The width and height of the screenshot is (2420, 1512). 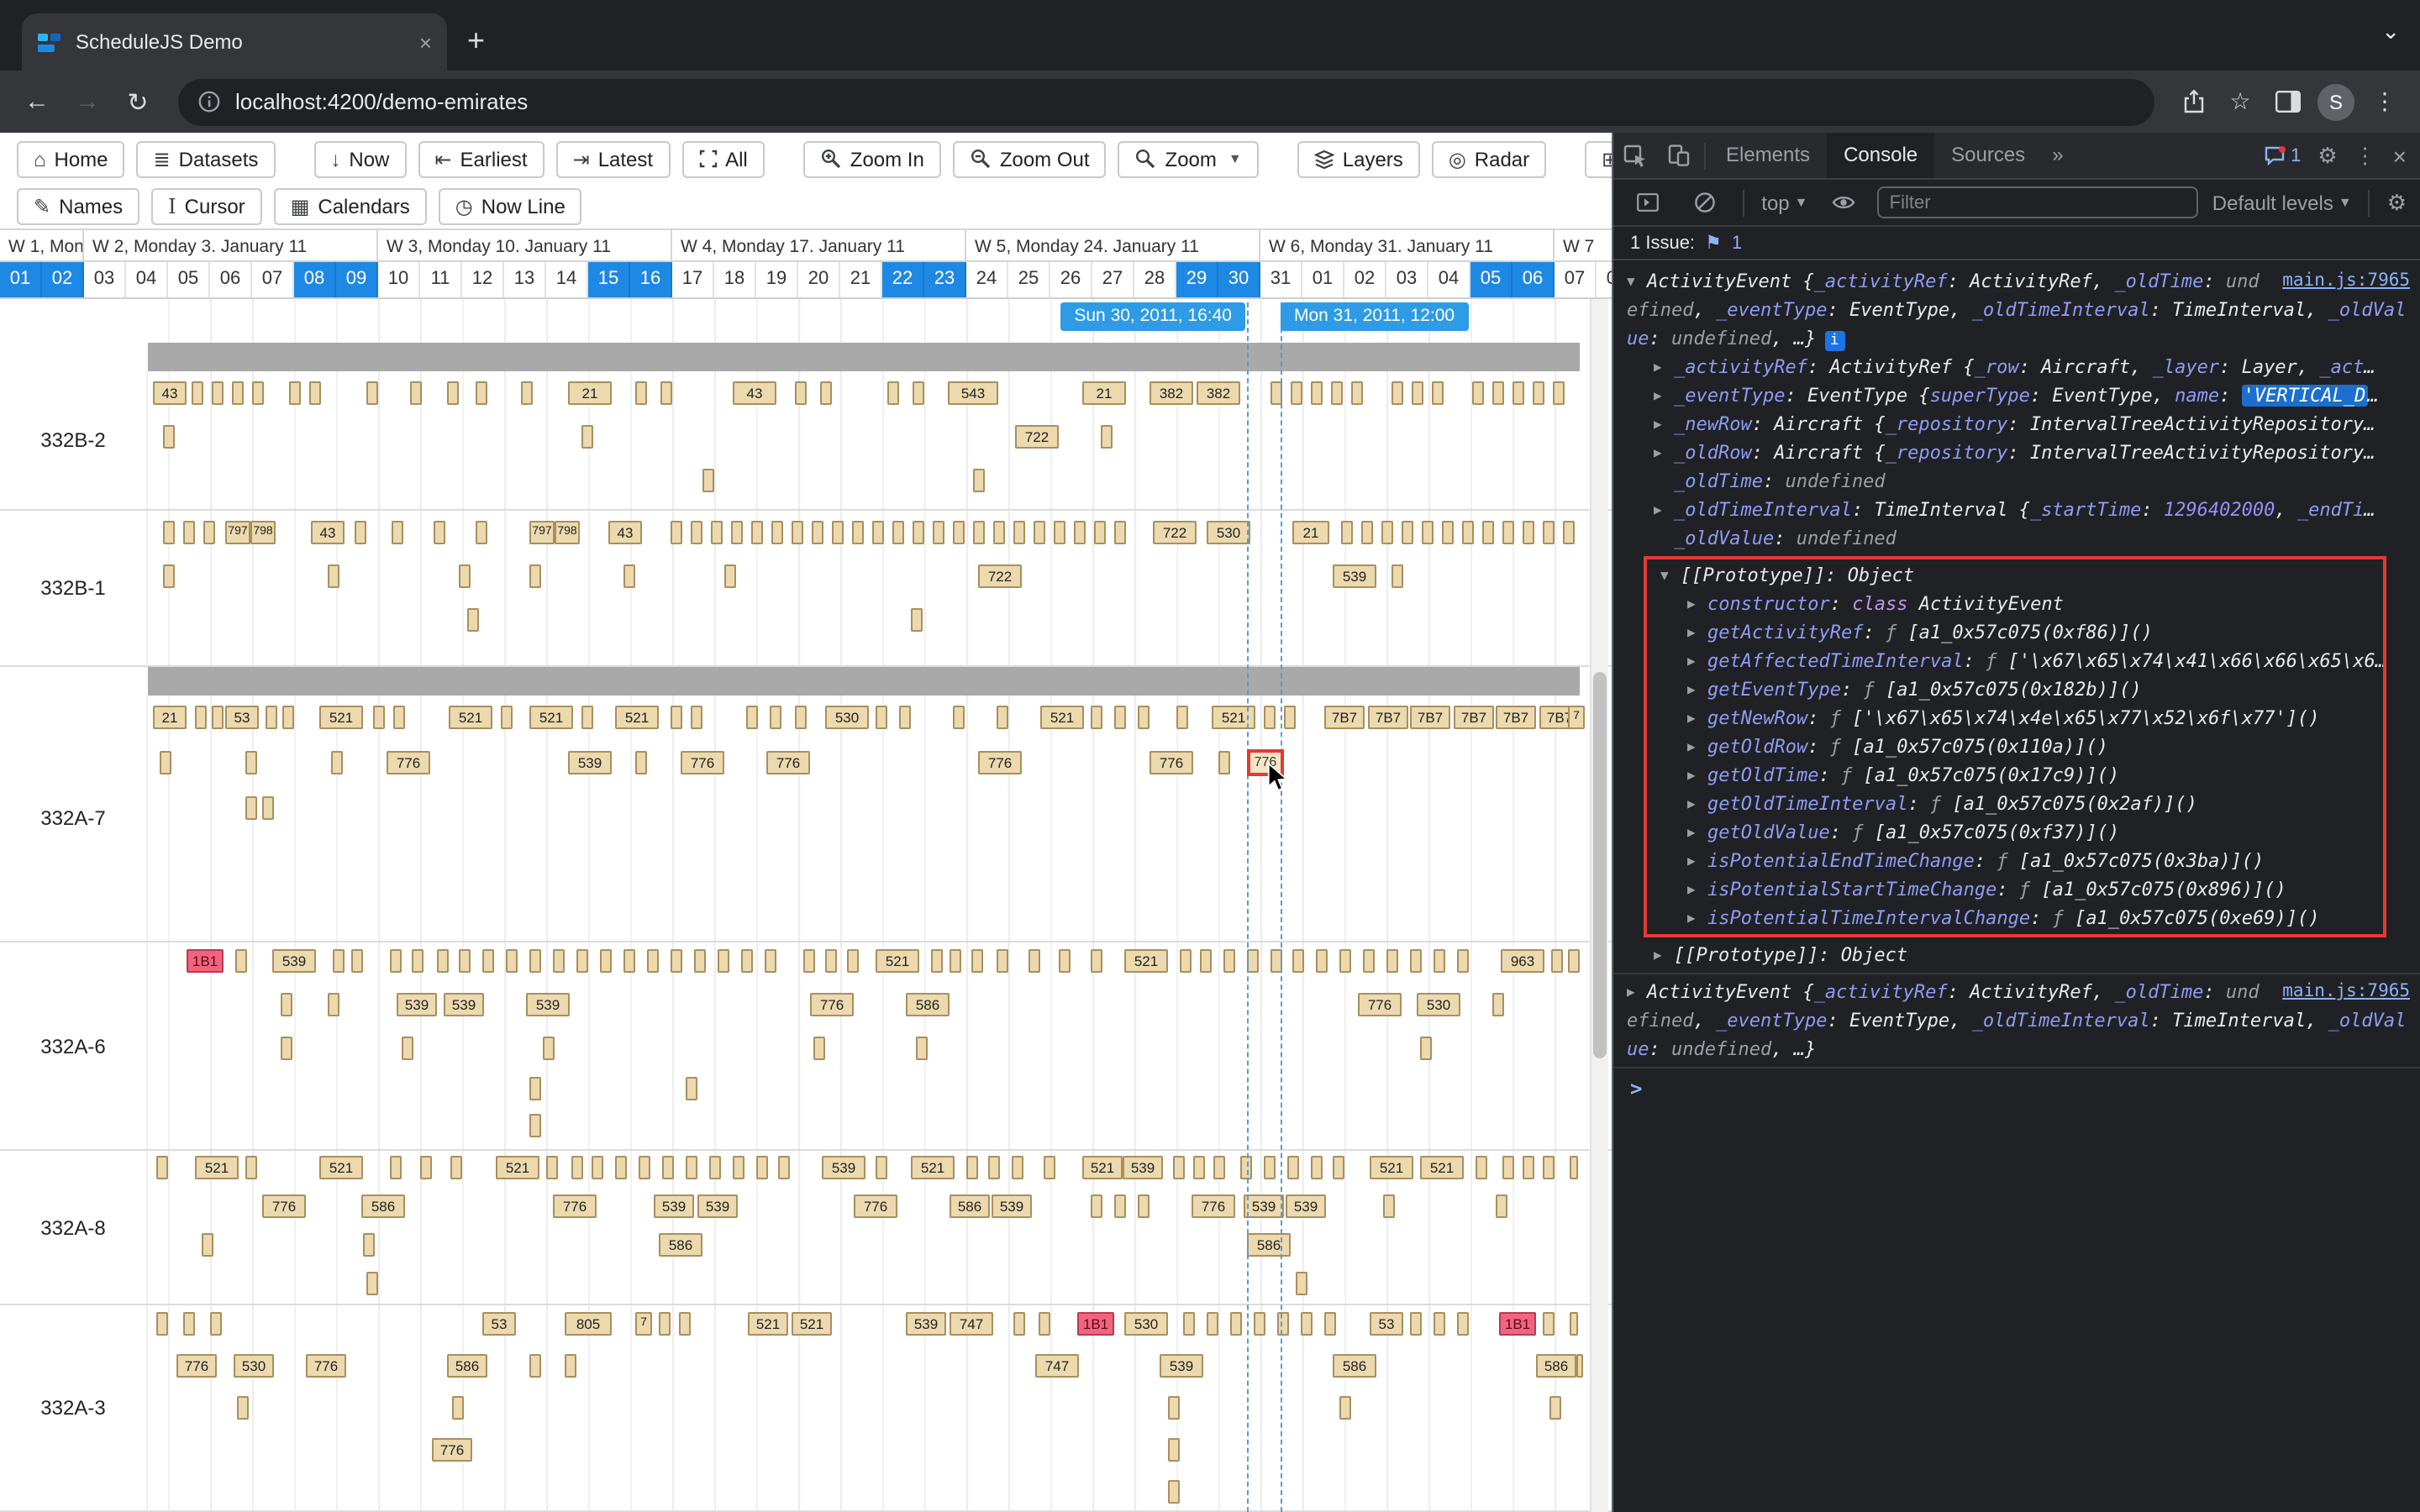 What do you see at coordinates (1449, 279) in the screenshot?
I see `day-header-cell: 04` at bounding box center [1449, 279].